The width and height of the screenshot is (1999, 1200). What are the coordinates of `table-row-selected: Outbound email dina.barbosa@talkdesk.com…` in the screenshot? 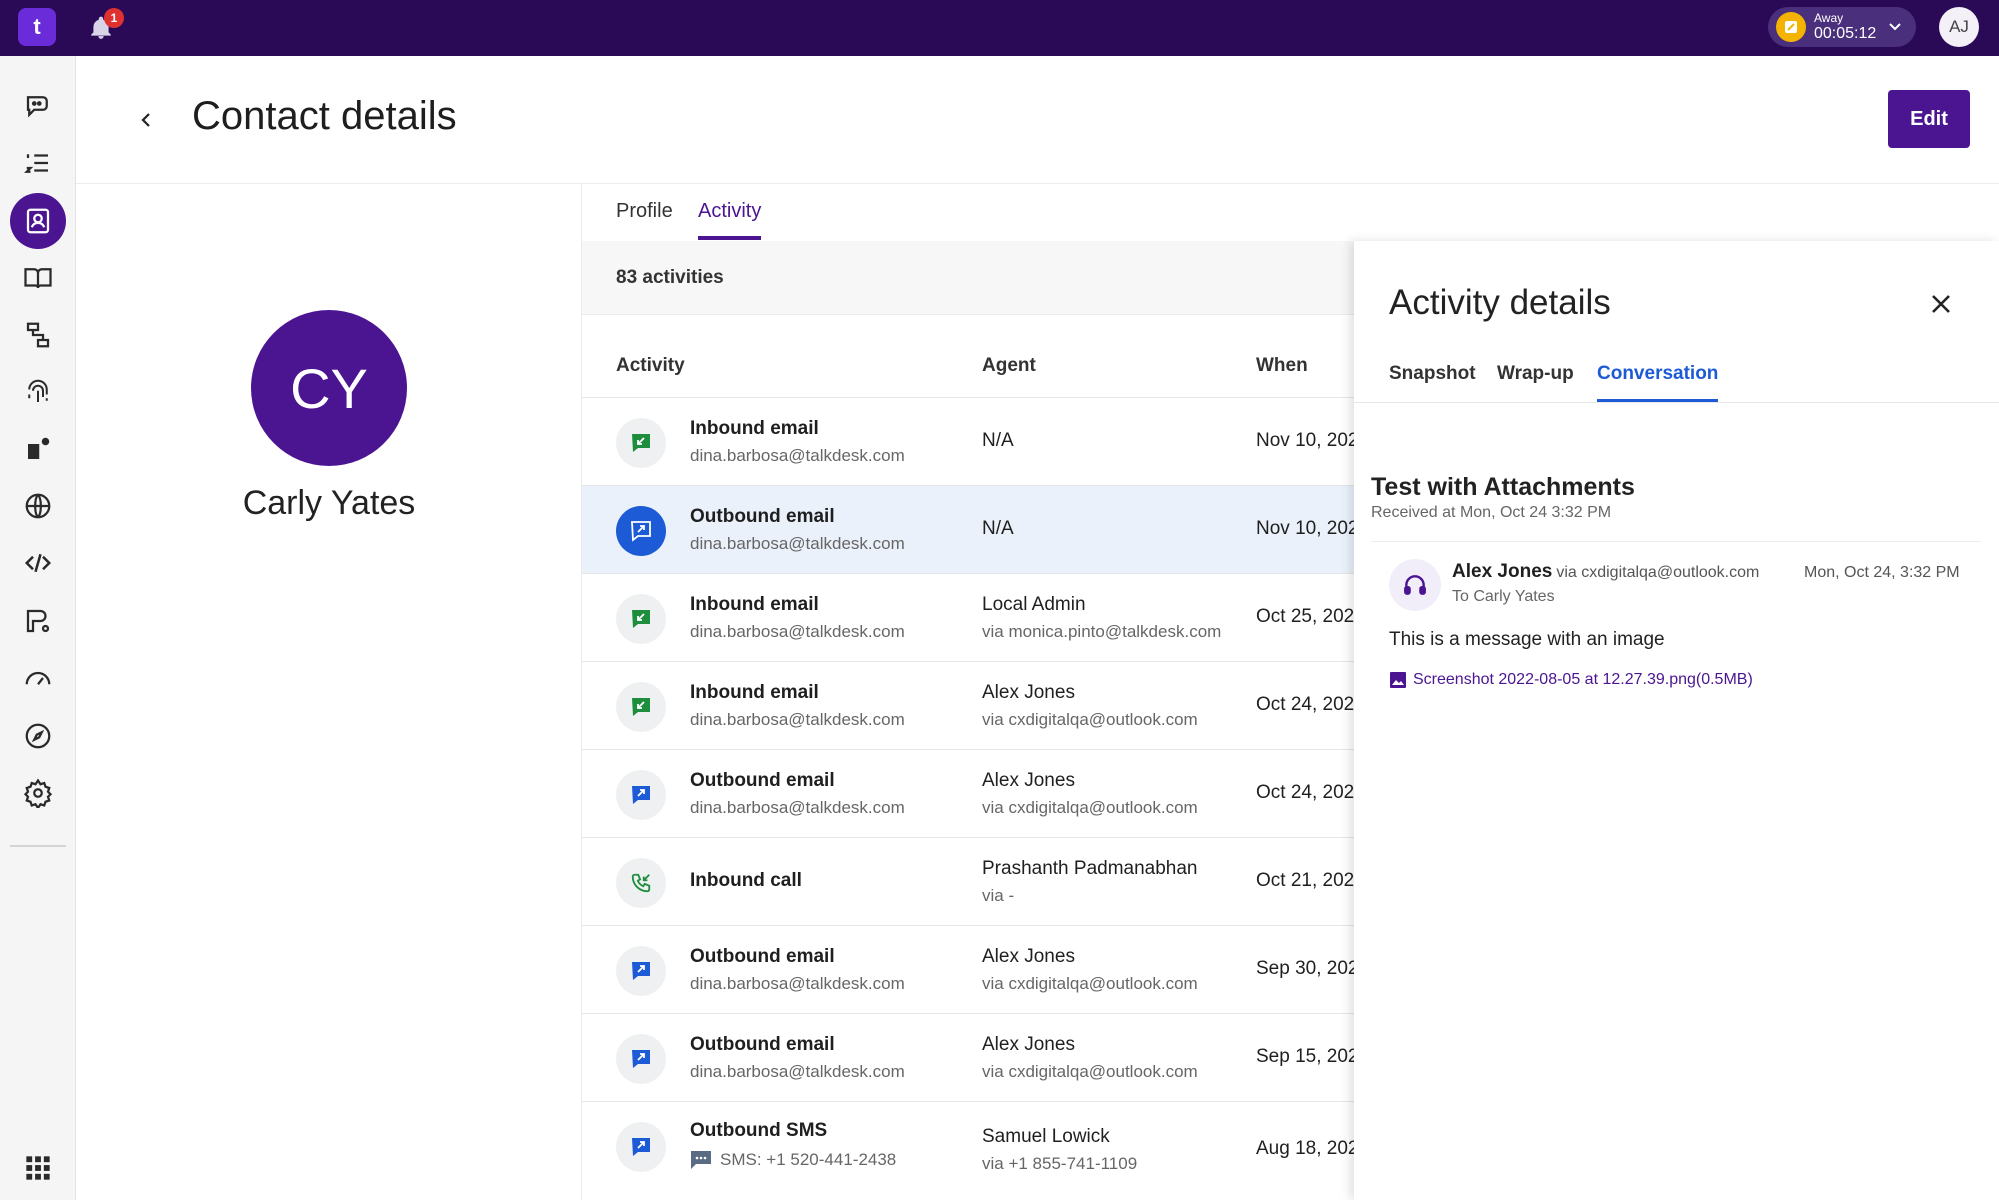 It's located at (968, 529).